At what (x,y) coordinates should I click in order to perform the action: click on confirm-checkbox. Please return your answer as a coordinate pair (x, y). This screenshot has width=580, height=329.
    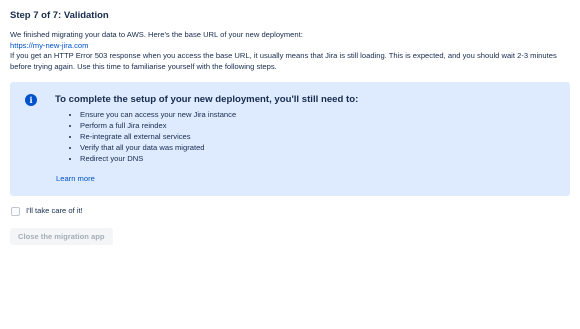
    Looking at the image, I should click on (15, 211).